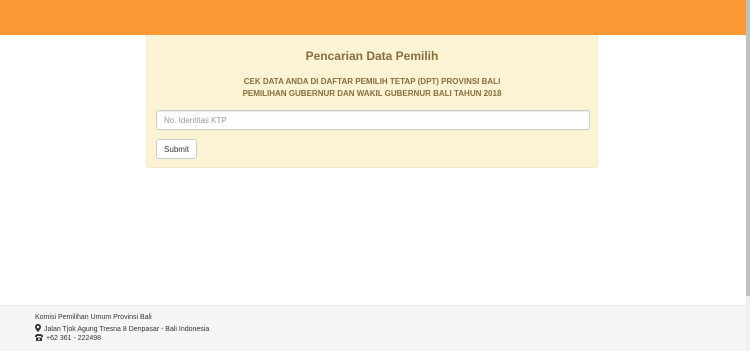 This screenshot has height=351, width=750. What do you see at coordinates (176, 149) in the screenshot?
I see `submit-button: Submit` at bounding box center [176, 149].